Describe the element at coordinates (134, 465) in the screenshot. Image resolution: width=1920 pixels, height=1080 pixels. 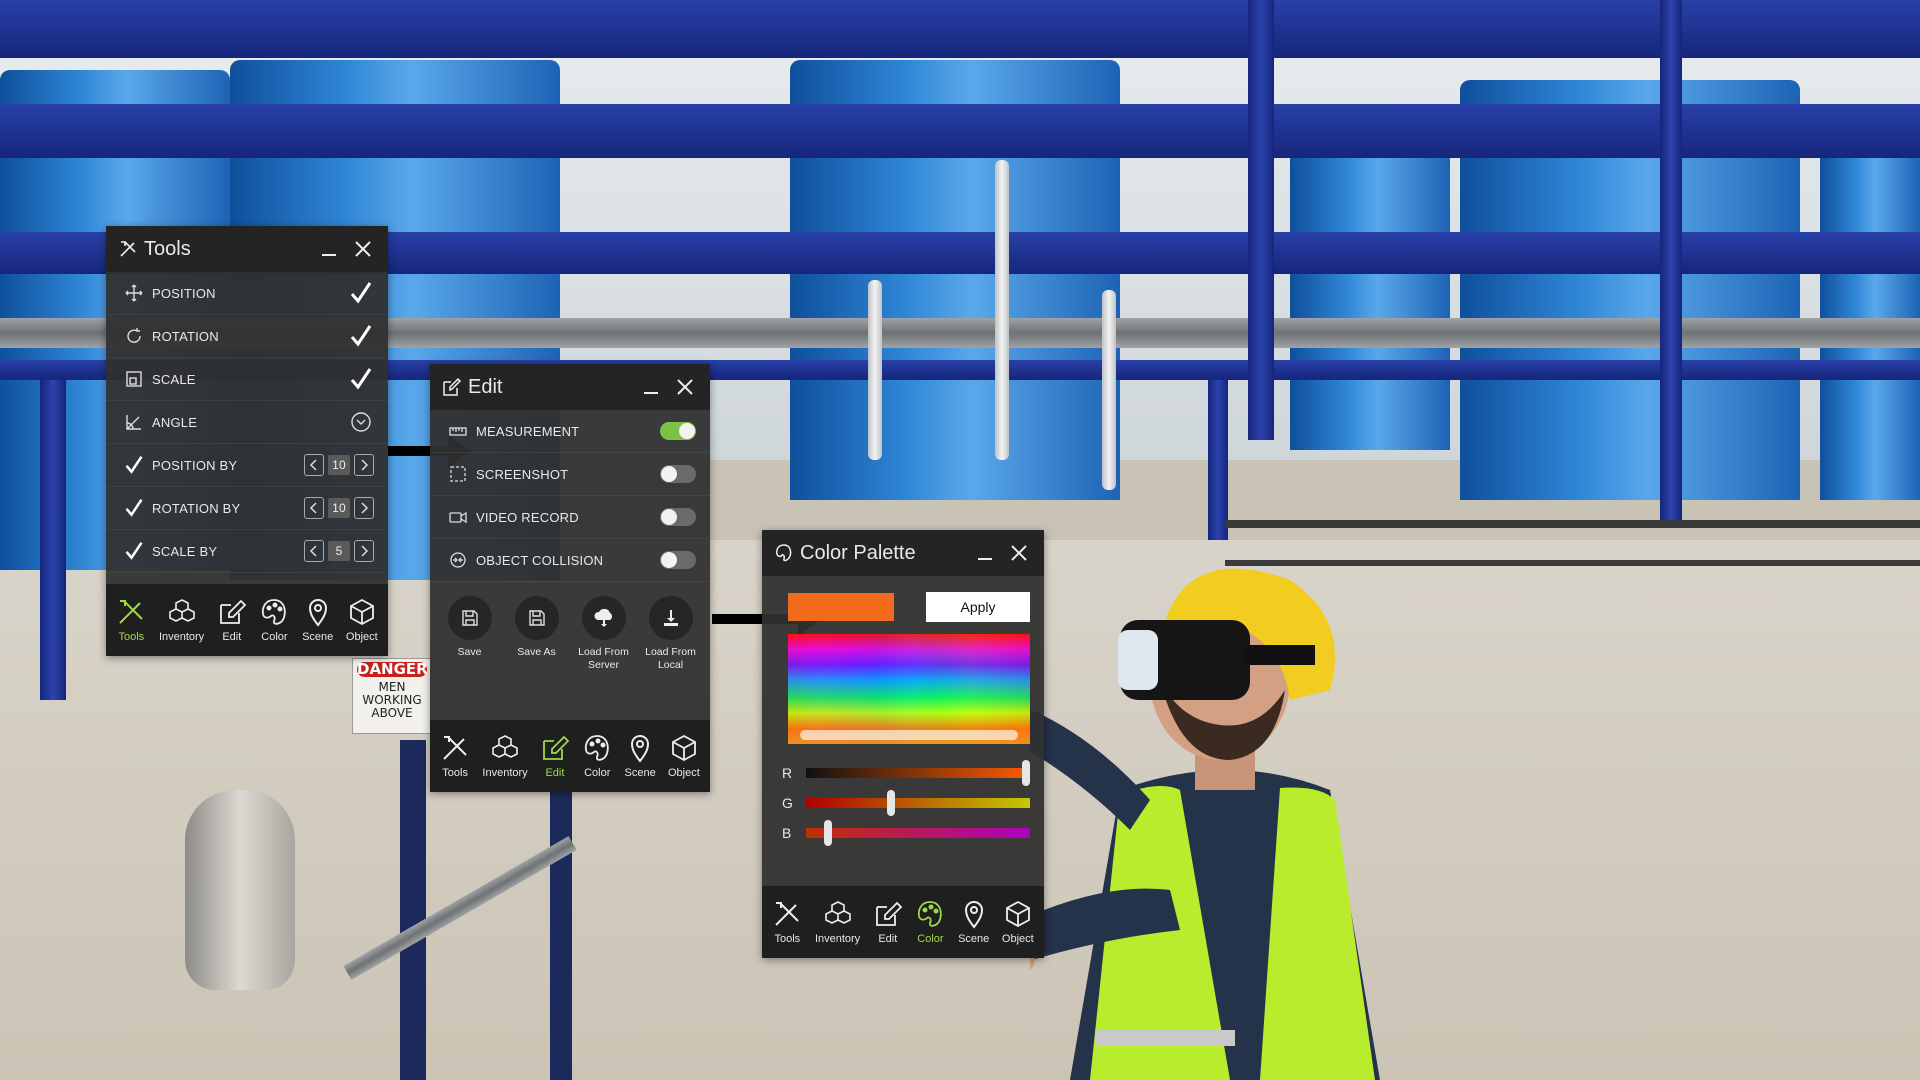
I see `position-by-checkbox` at that location.